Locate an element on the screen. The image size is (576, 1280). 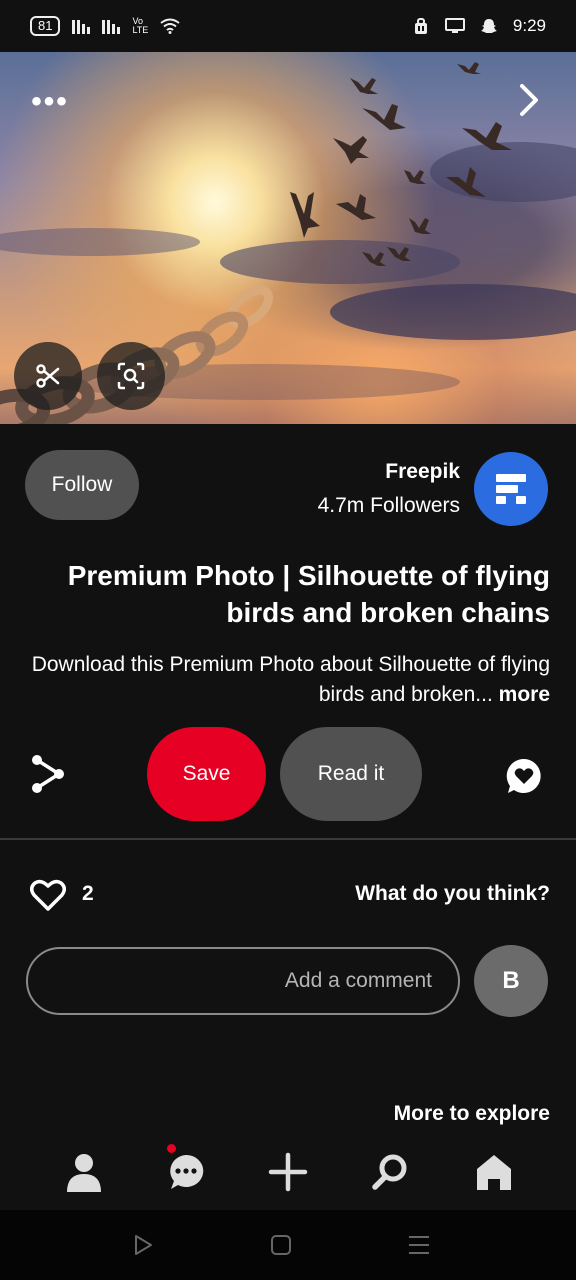
nav-create is located at coordinates (288, 1172).